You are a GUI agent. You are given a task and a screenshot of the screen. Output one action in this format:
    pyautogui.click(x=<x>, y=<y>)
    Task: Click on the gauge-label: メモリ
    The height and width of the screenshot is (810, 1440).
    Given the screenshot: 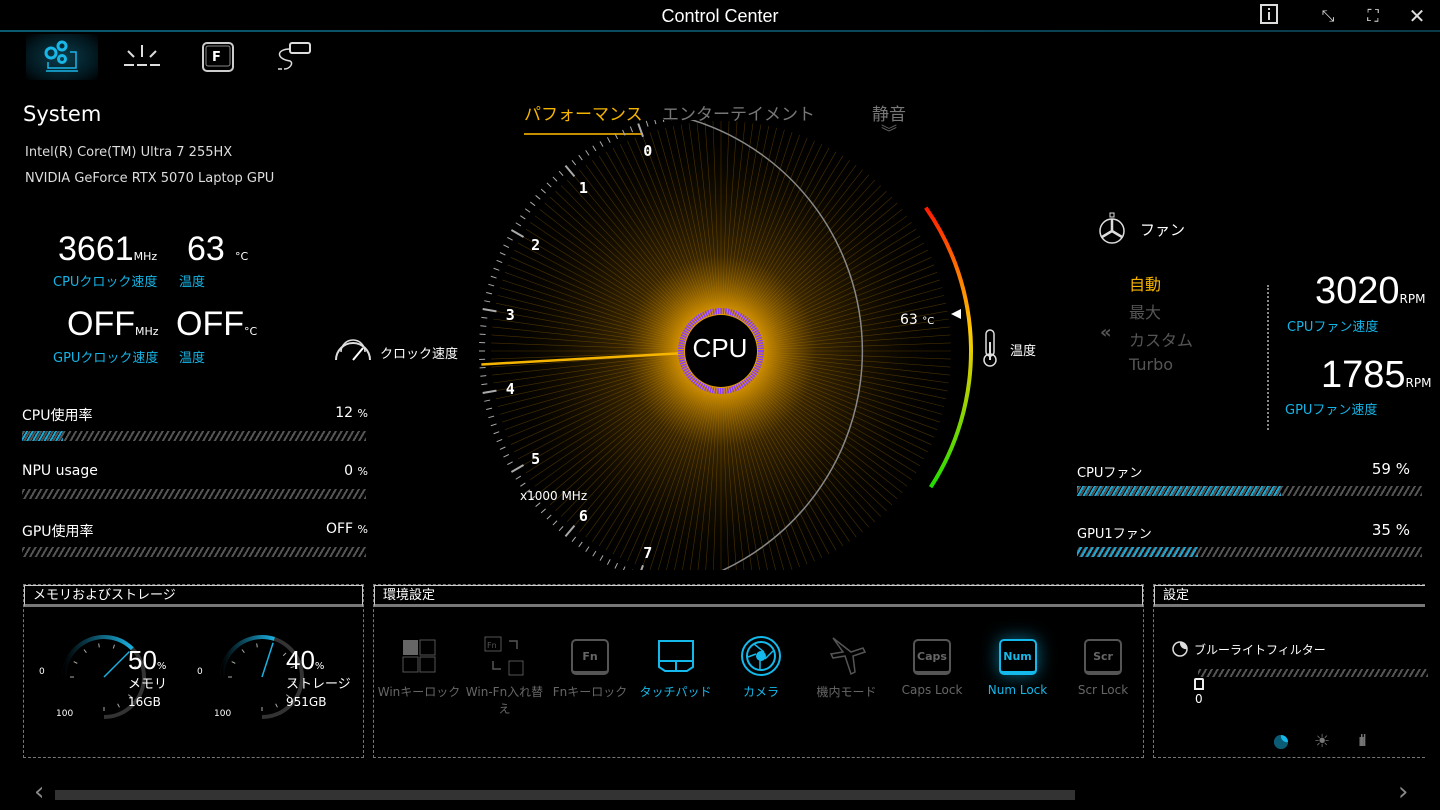 What is the action you would take?
    pyautogui.click(x=148, y=684)
    